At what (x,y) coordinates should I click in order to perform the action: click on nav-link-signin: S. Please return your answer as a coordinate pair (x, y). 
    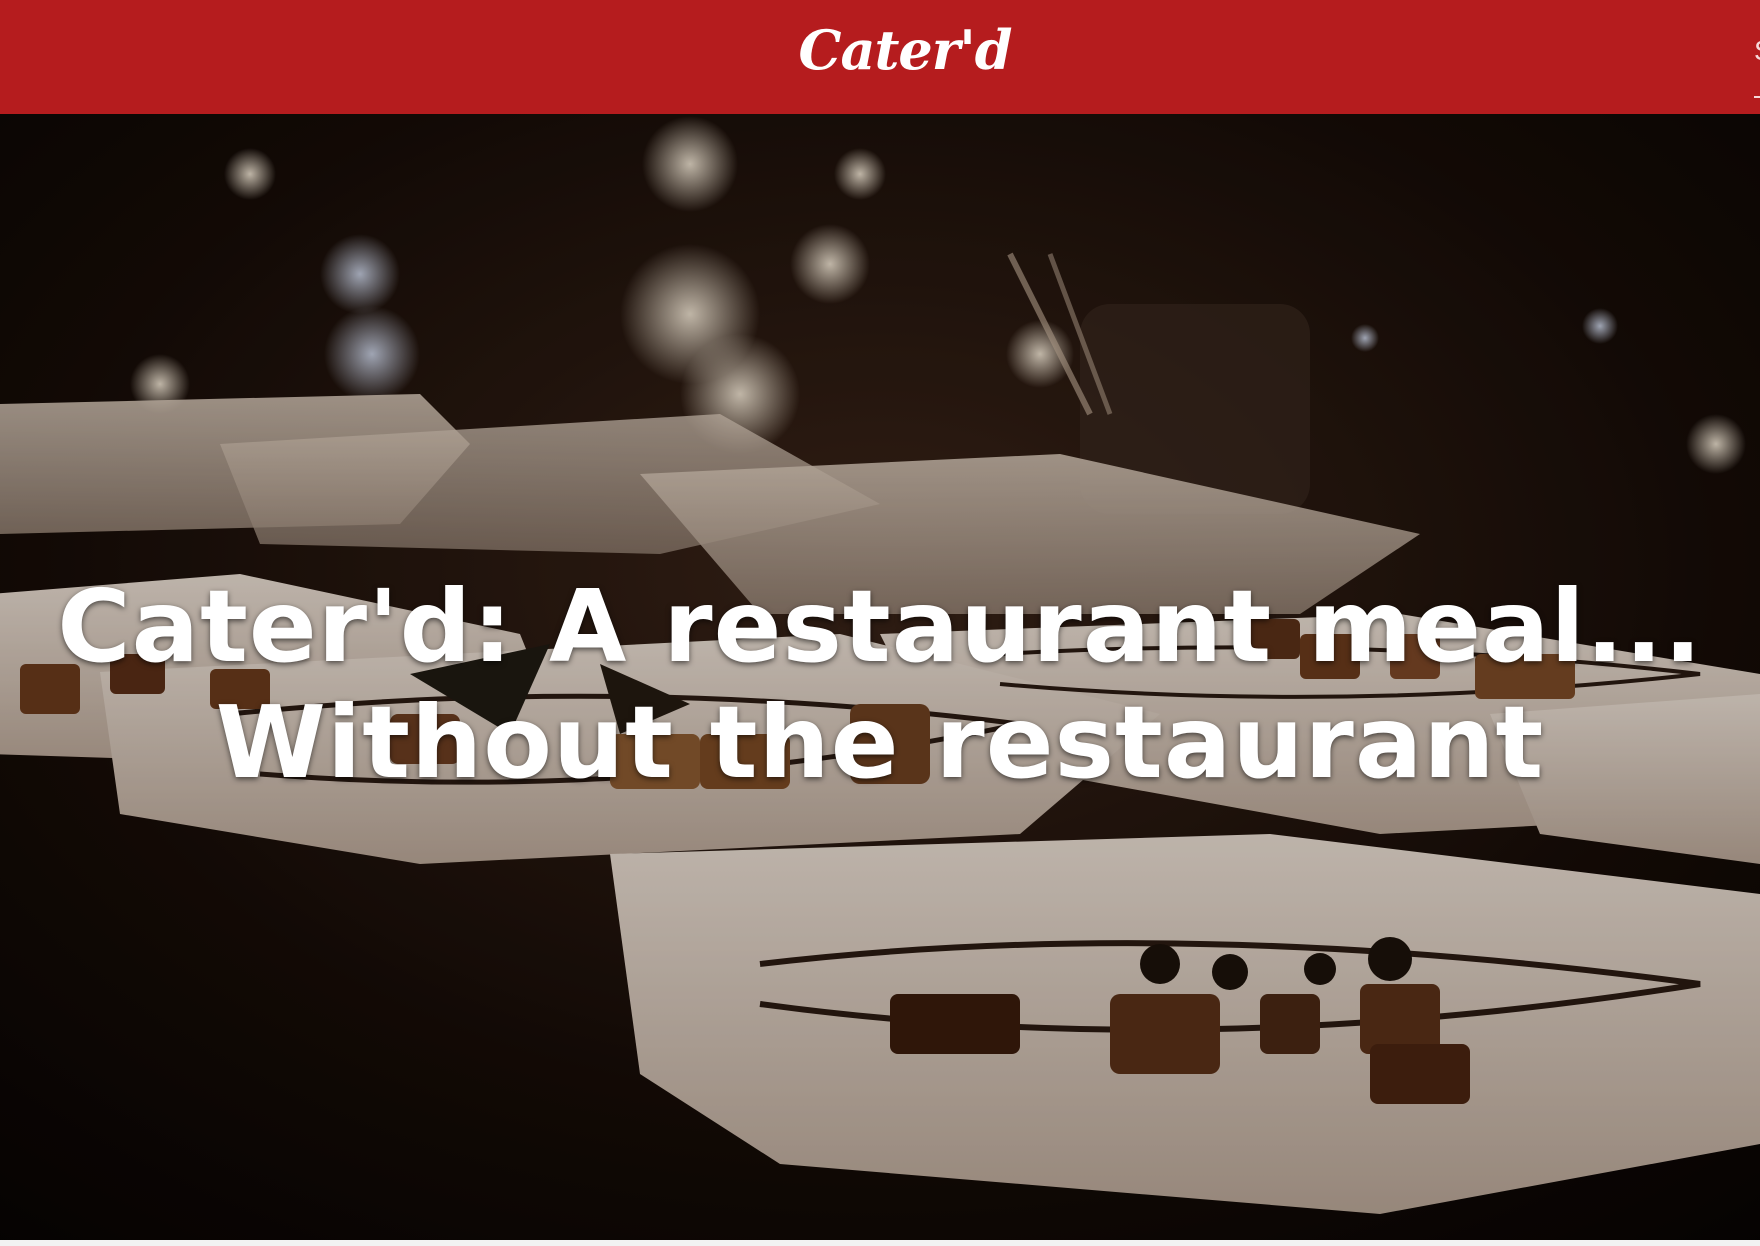
    Looking at the image, I should click on (1757, 51).